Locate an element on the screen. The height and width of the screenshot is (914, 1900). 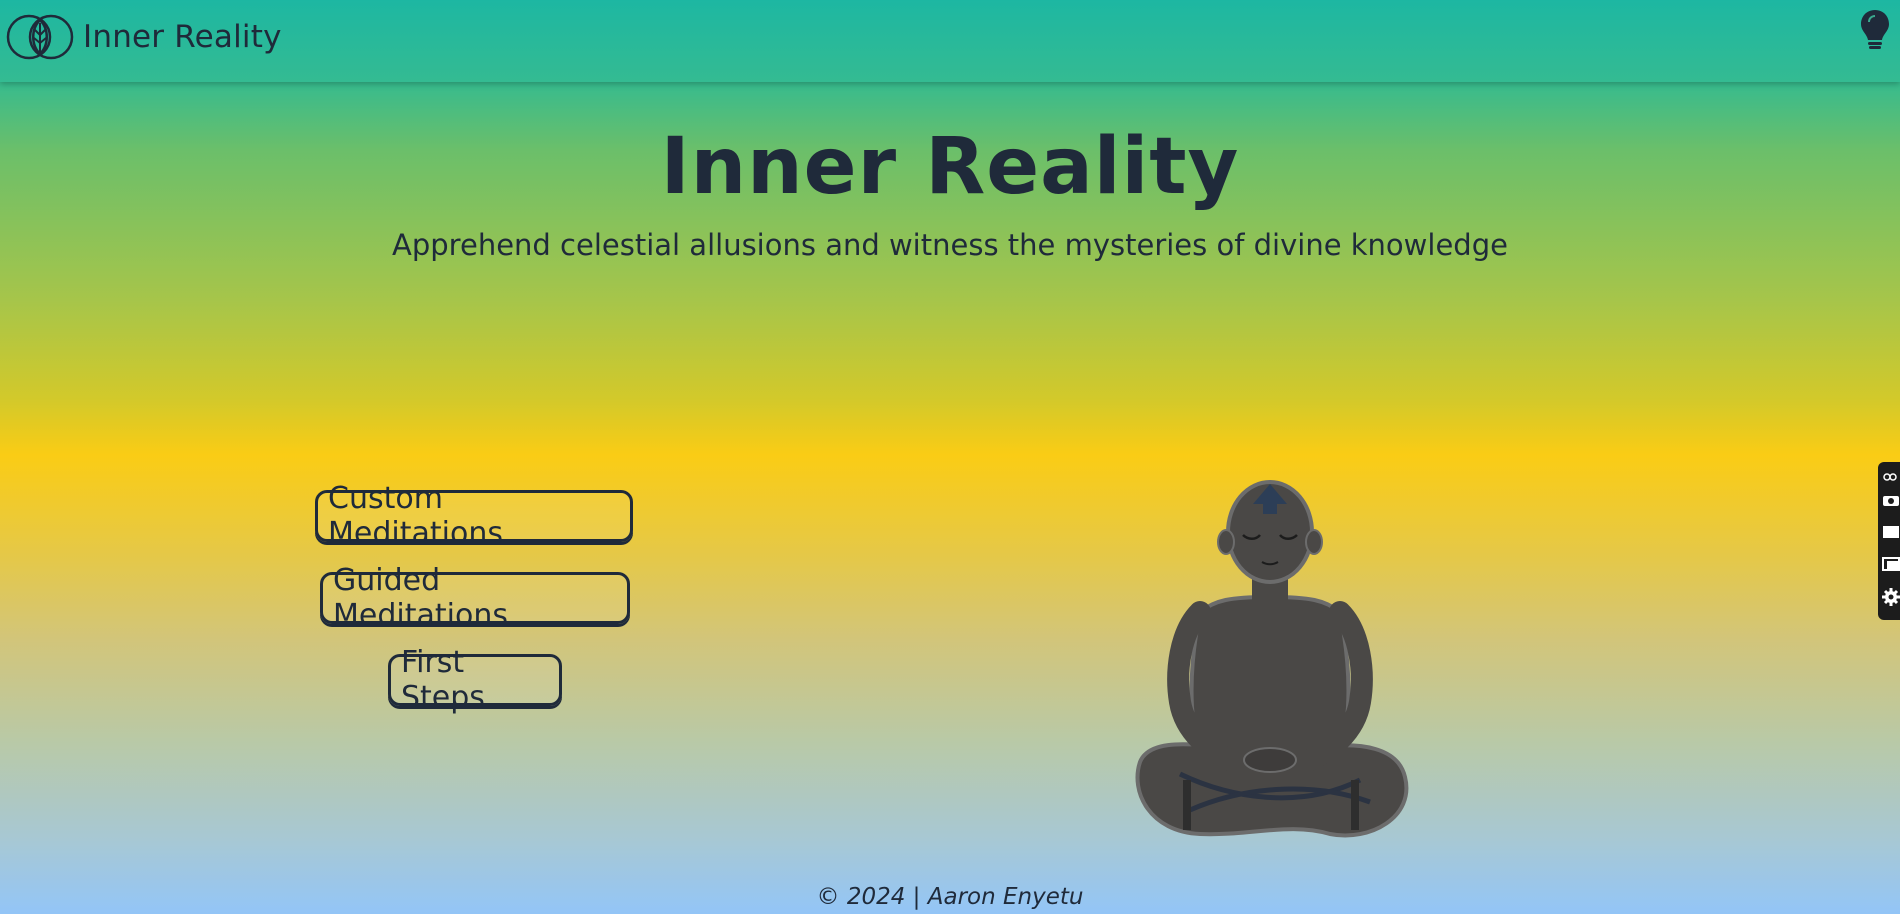
window-icon is located at coordinates (1891, 563).